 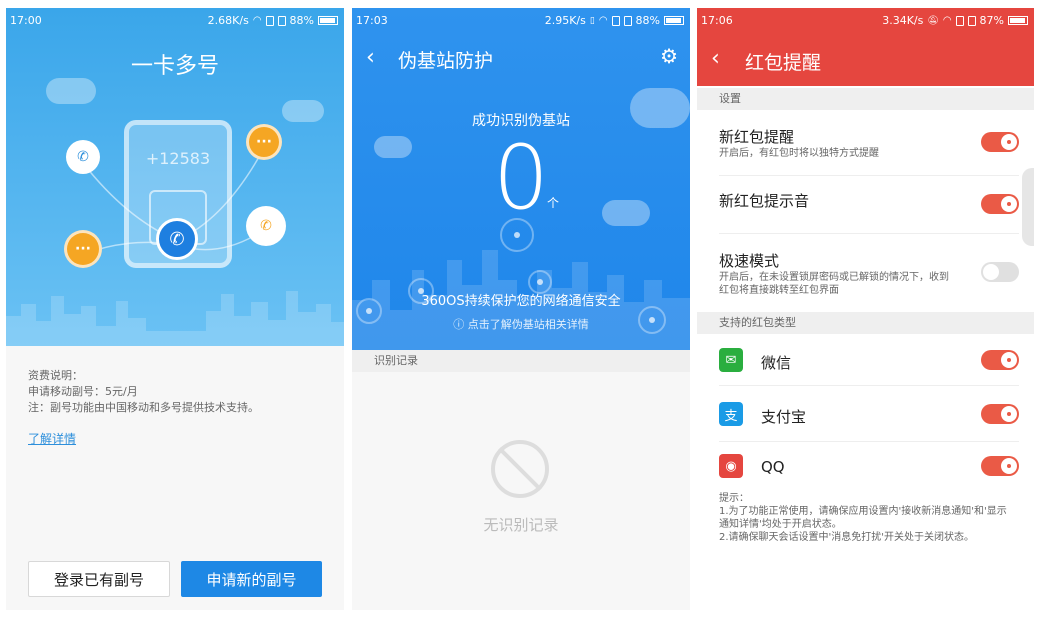 What do you see at coordinates (517, 235) in the screenshot?
I see `signal-ring` at bounding box center [517, 235].